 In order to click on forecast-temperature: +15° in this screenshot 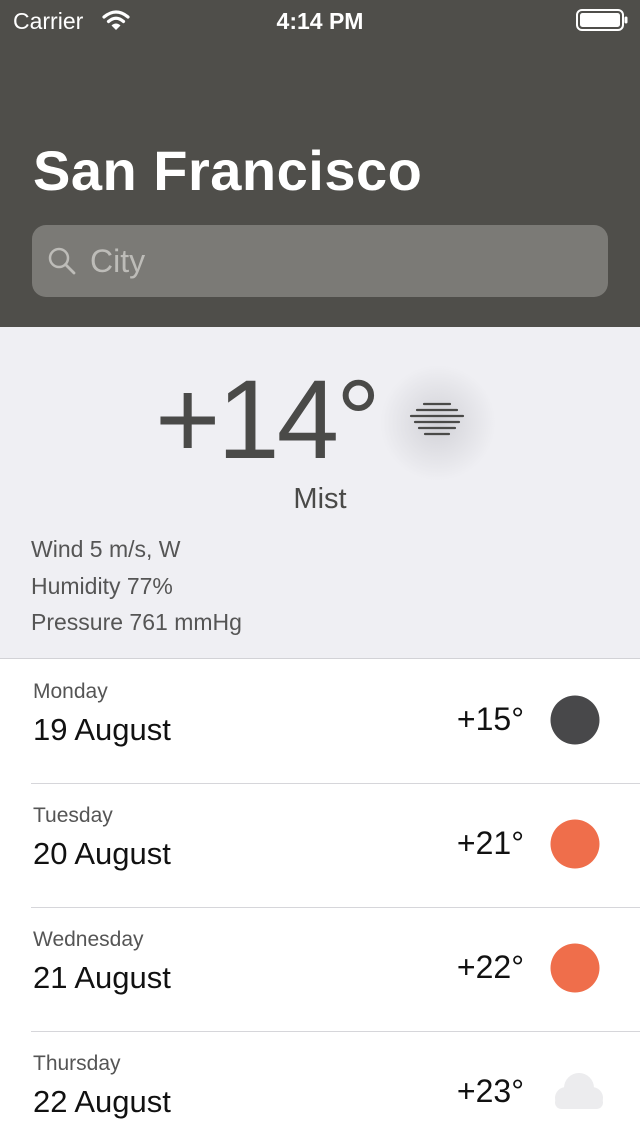, I will do `click(490, 719)`.